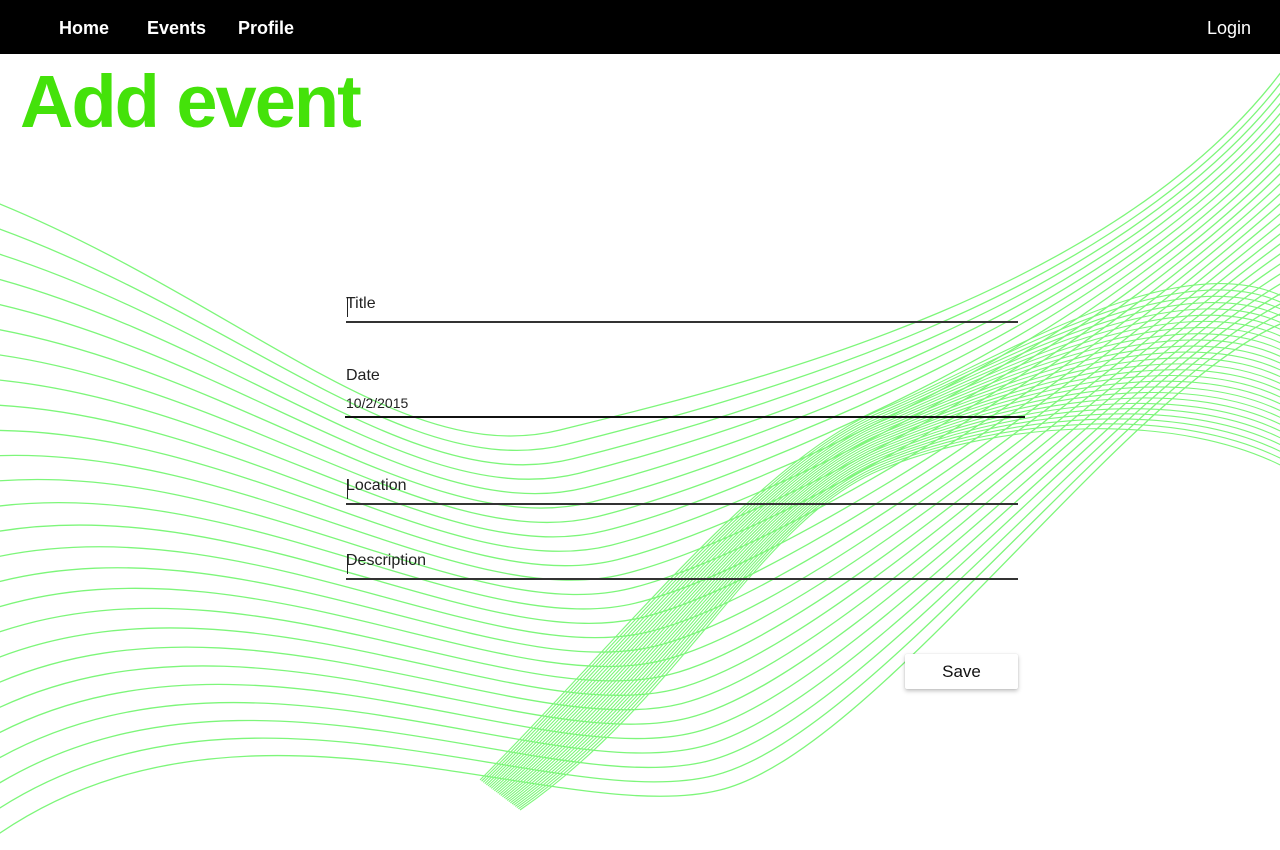 This screenshot has height=850, width=1280. What do you see at coordinates (377, 403) in the screenshot?
I see `date-input: 10/2/2015` at bounding box center [377, 403].